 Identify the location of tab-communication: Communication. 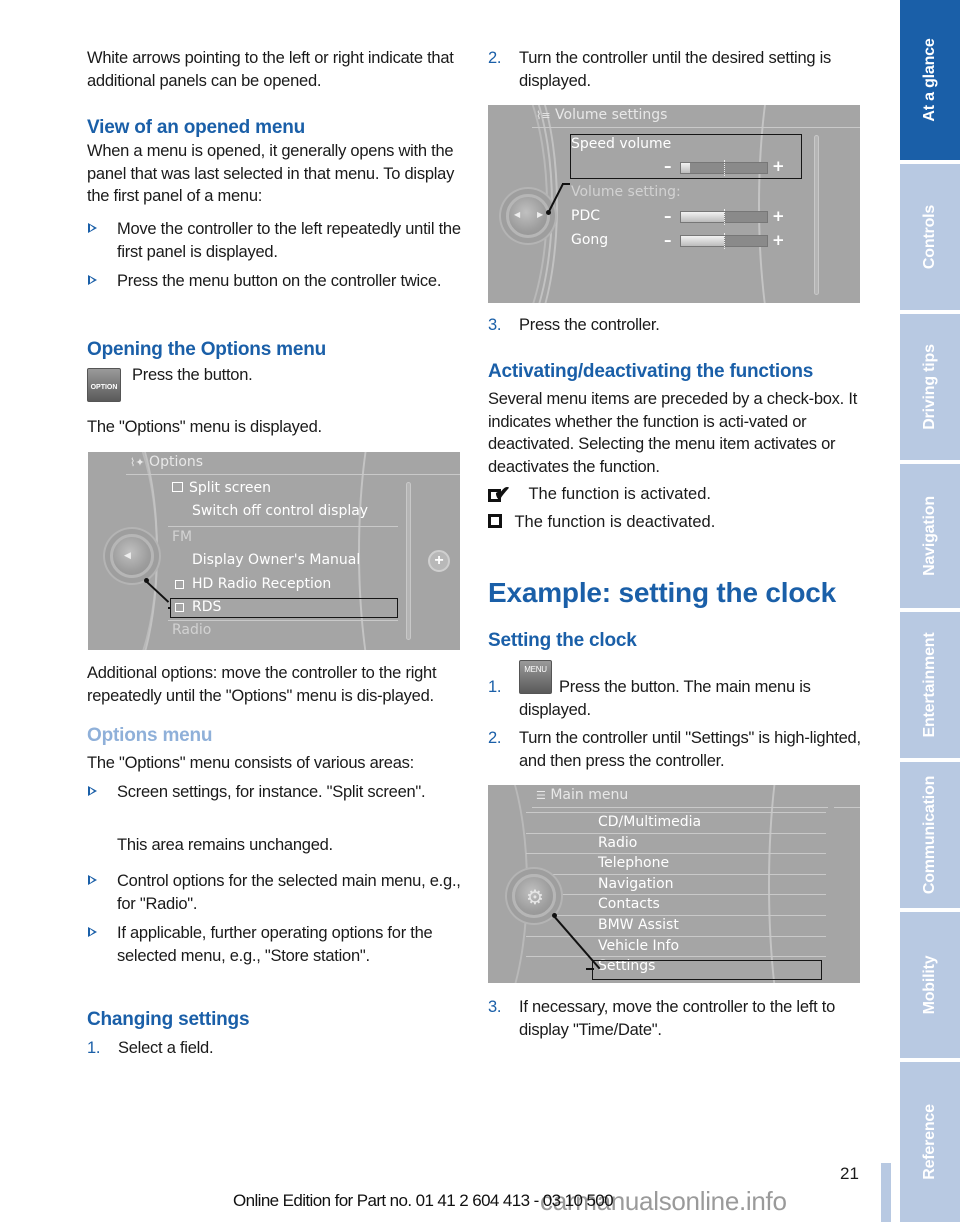
(930, 835).